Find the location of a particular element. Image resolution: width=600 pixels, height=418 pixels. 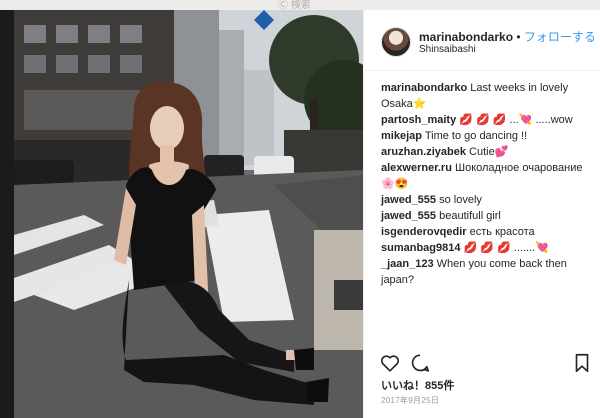

comment-username: isgenderovqedir is located at coordinates (424, 232).